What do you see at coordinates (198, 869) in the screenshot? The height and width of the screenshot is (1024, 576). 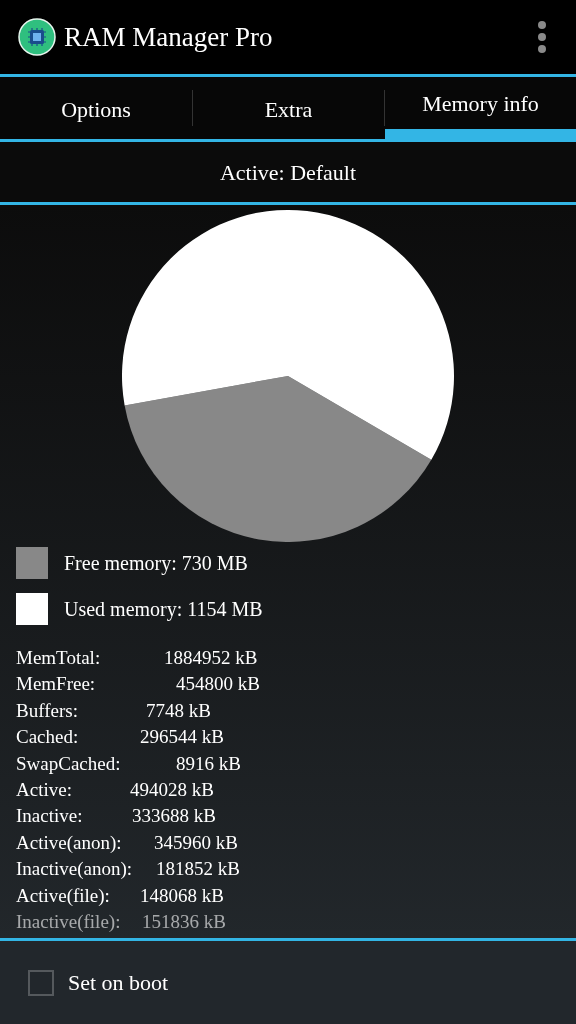 I see `meminfo-value: 181852 kB` at bounding box center [198, 869].